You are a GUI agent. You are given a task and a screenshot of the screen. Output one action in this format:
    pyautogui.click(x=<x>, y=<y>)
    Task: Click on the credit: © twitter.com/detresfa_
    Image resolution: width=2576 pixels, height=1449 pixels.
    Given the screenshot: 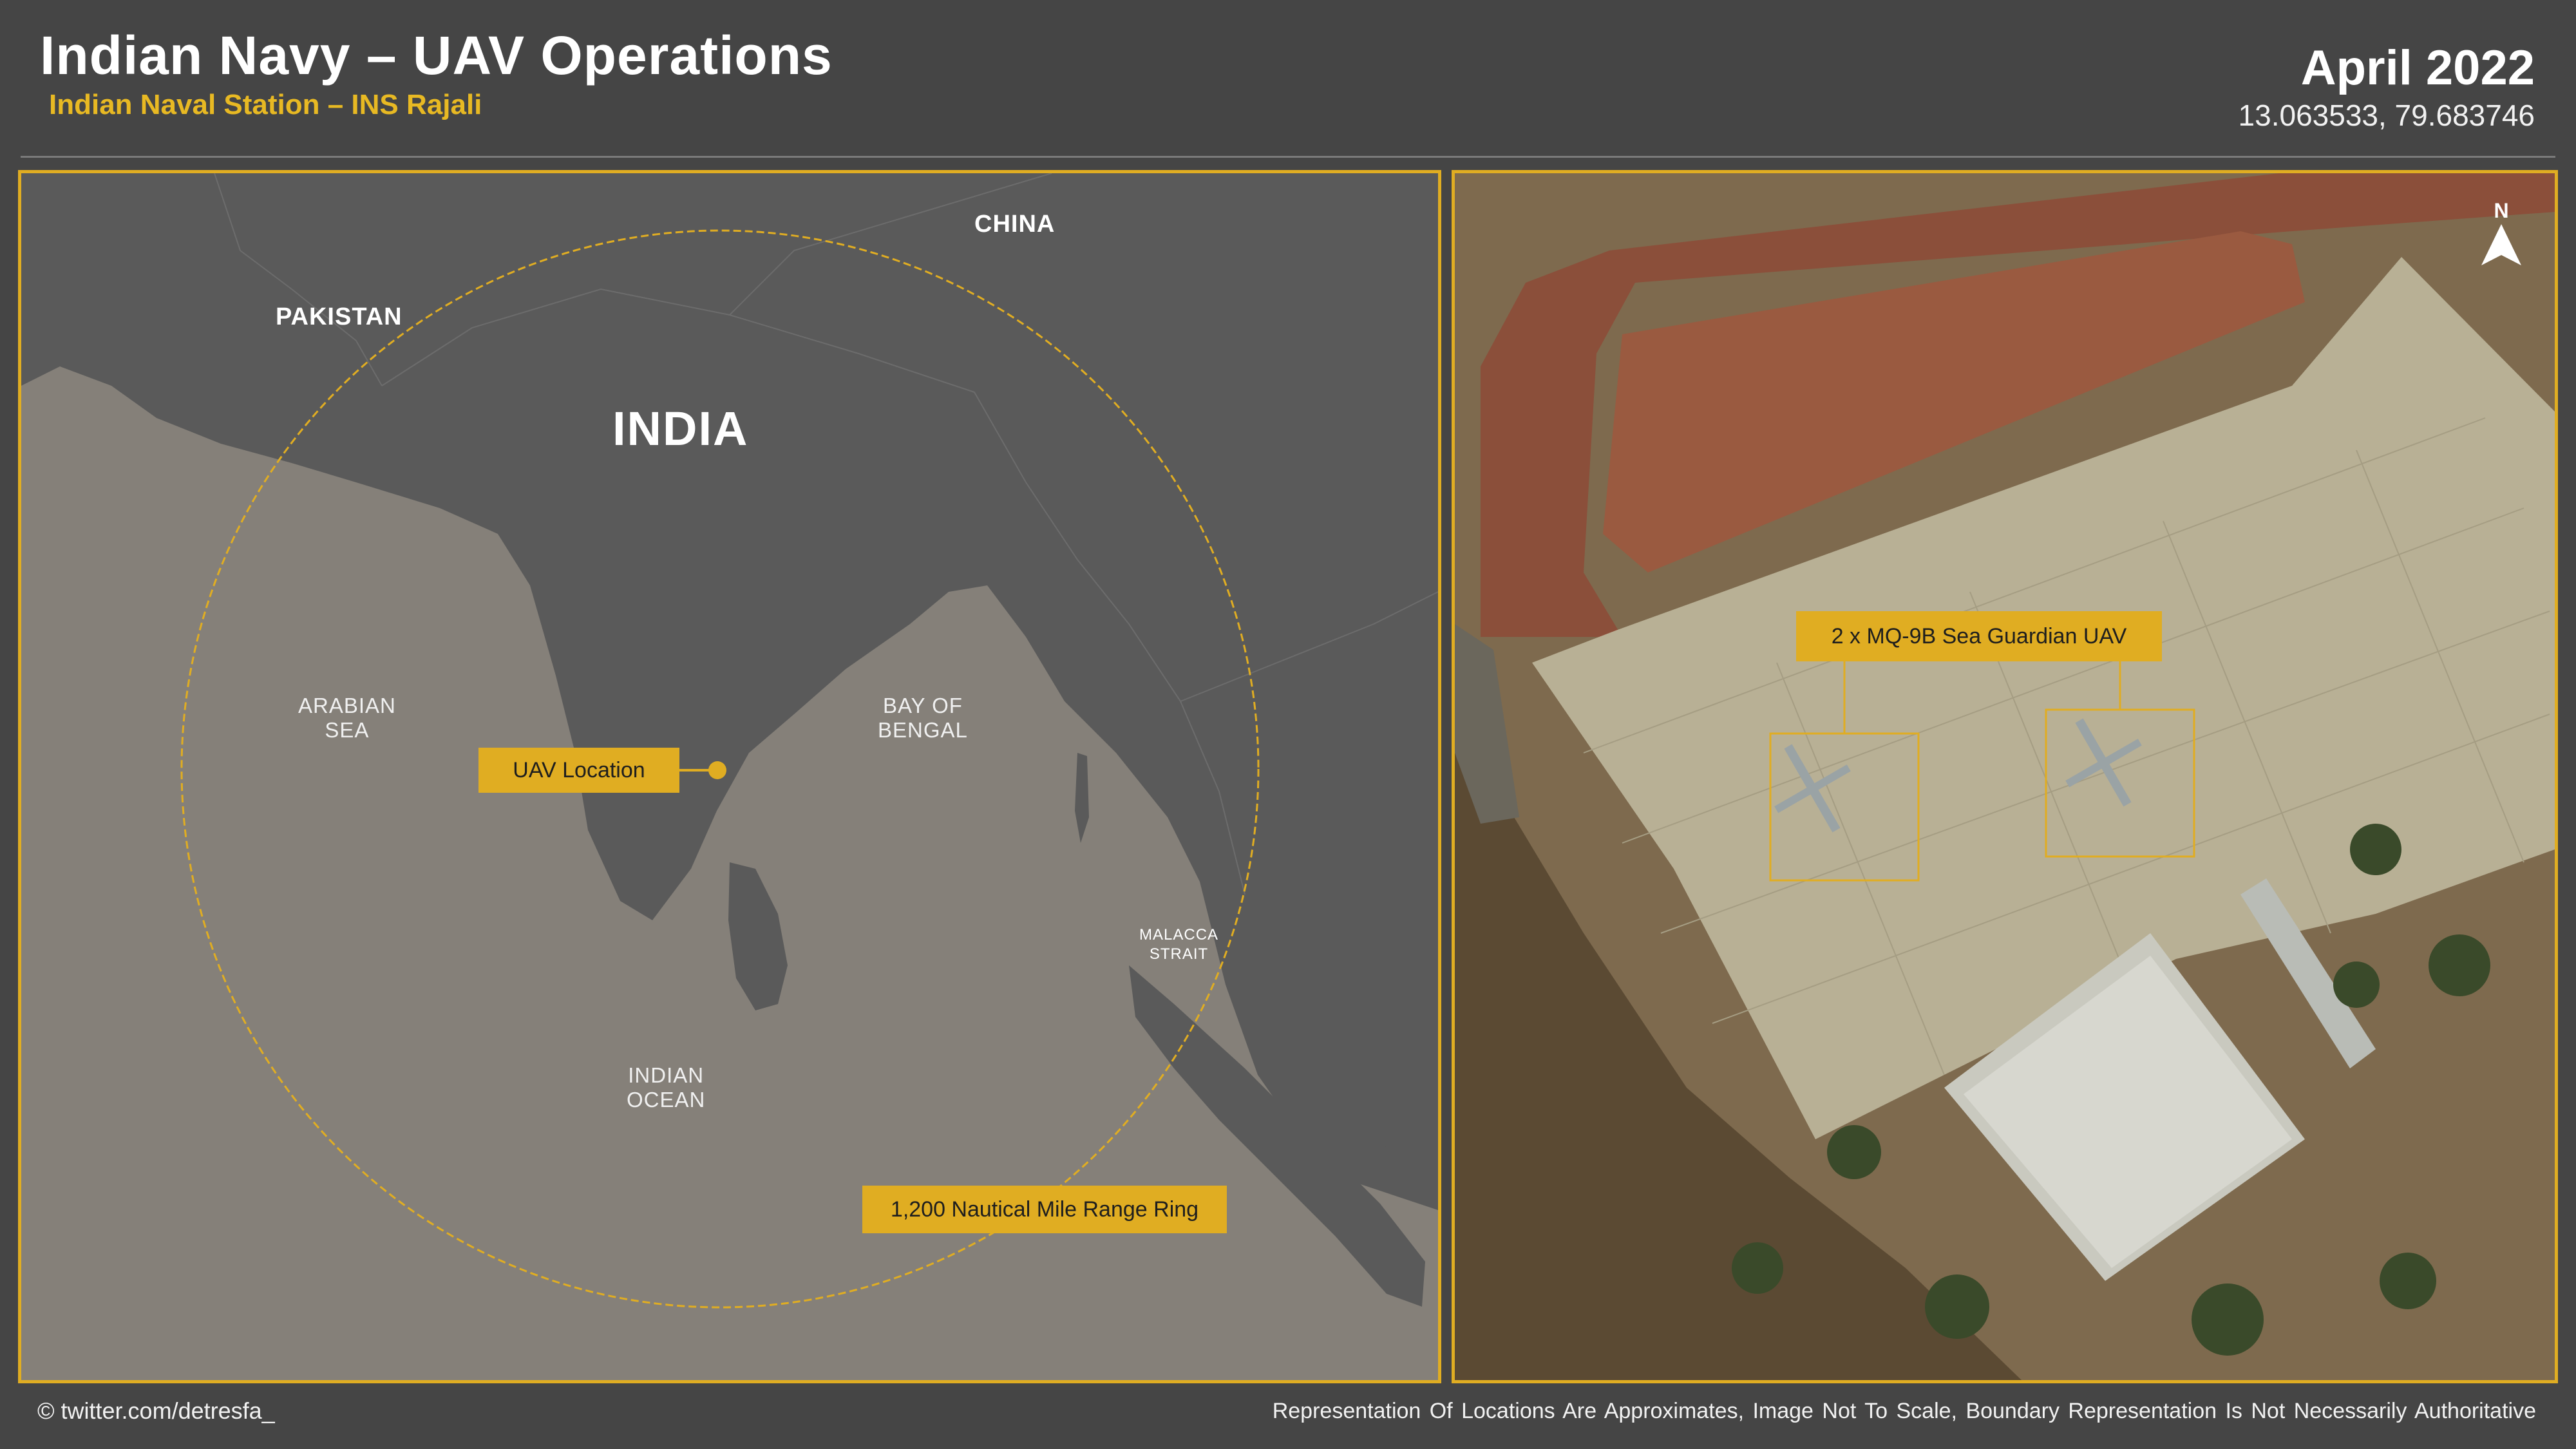 What is the action you would take?
    pyautogui.click(x=156, y=1411)
    